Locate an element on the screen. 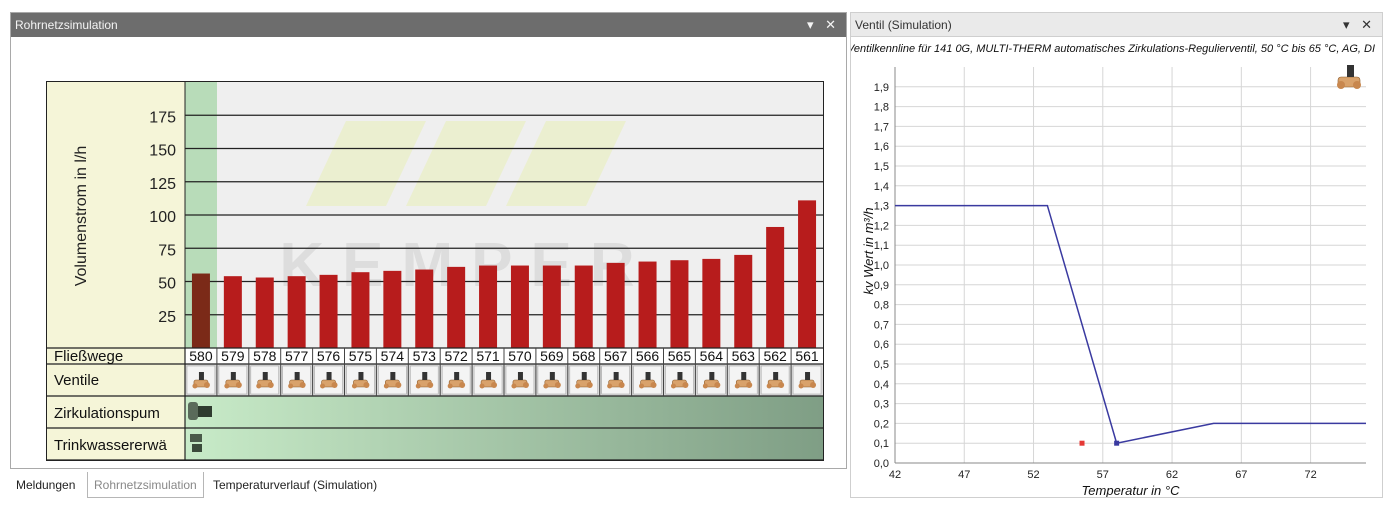 This screenshot has width=1392, height=506. fliessweg-label-569: 569 is located at coordinates (552, 356).